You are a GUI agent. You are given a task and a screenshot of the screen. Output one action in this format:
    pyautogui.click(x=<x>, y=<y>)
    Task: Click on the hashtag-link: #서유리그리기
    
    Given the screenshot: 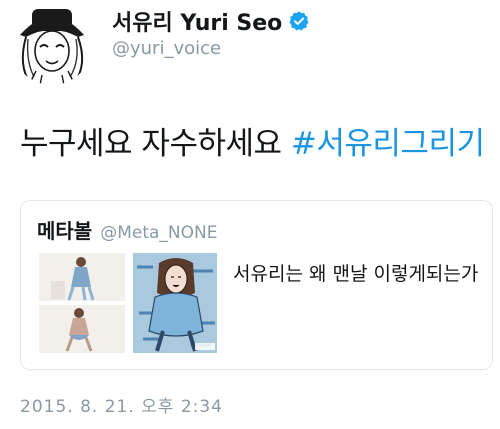 What is the action you would take?
    pyautogui.click(x=388, y=144)
    